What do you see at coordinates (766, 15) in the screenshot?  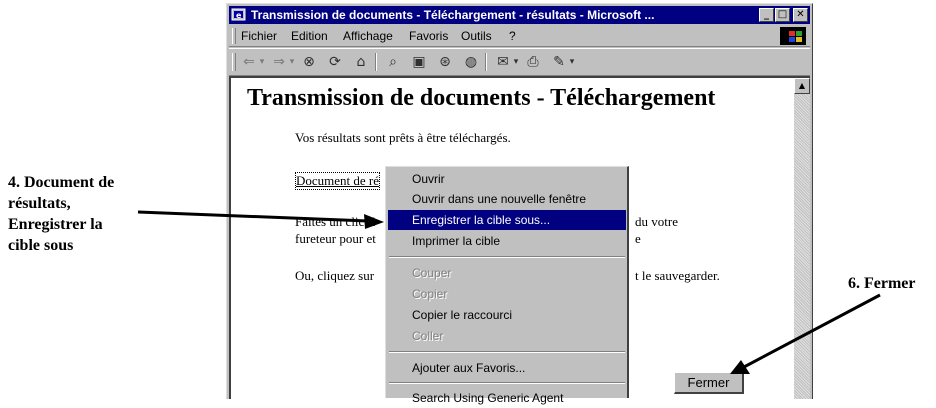 I see `minimize-button: _` at bounding box center [766, 15].